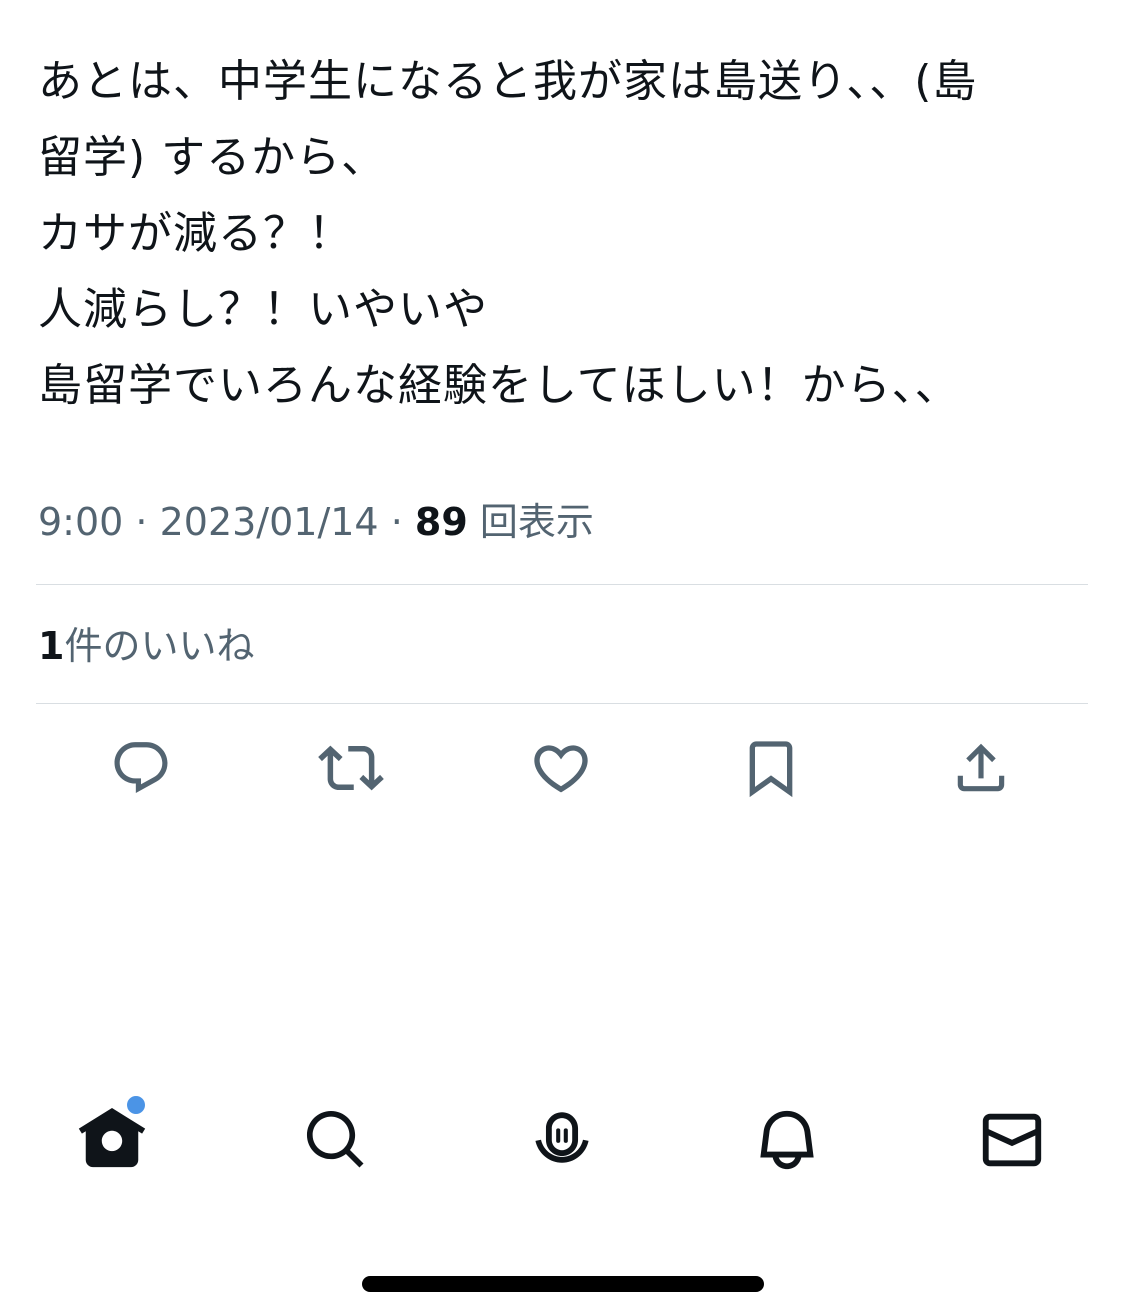  I want to click on retweet-button, so click(351, 768).